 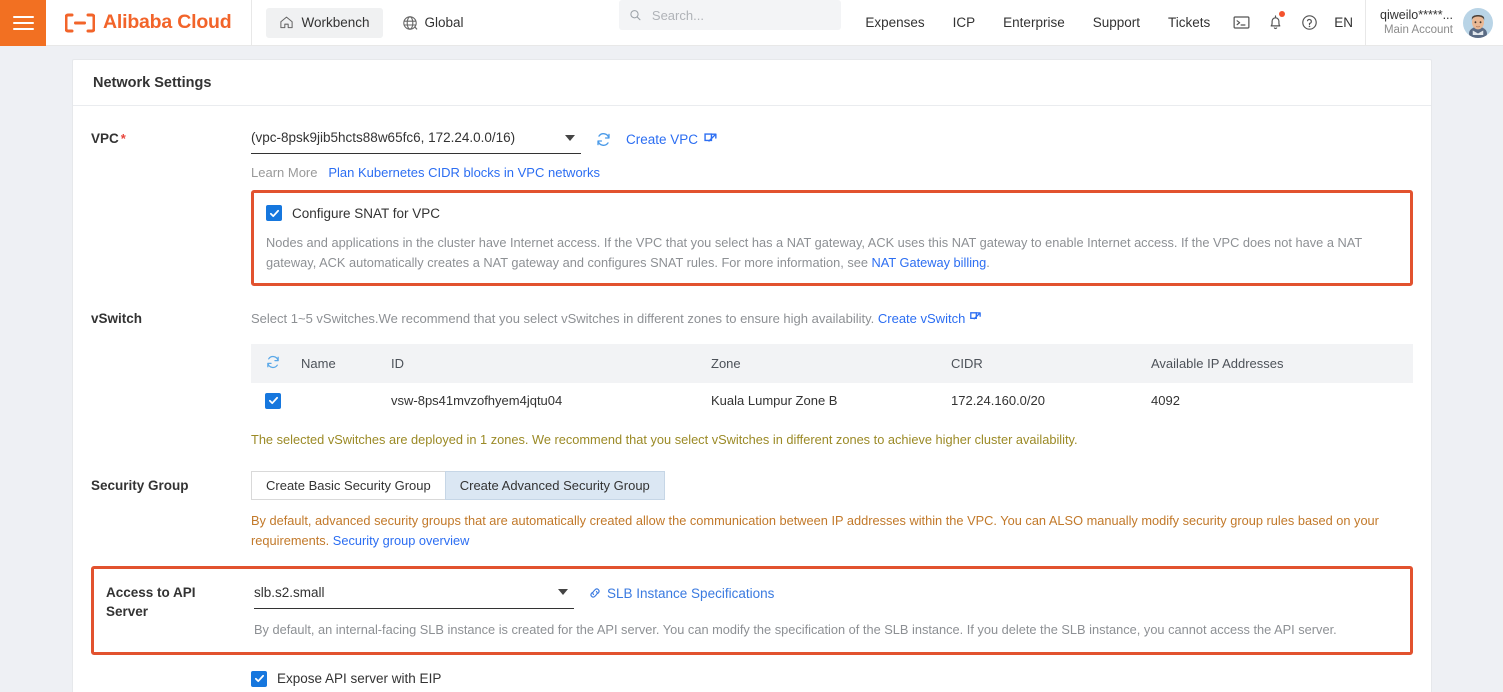 I want to click on vswitch-table-head: Name ID Zone CIDR Available IP Addresses, so click(x=832, y=363).